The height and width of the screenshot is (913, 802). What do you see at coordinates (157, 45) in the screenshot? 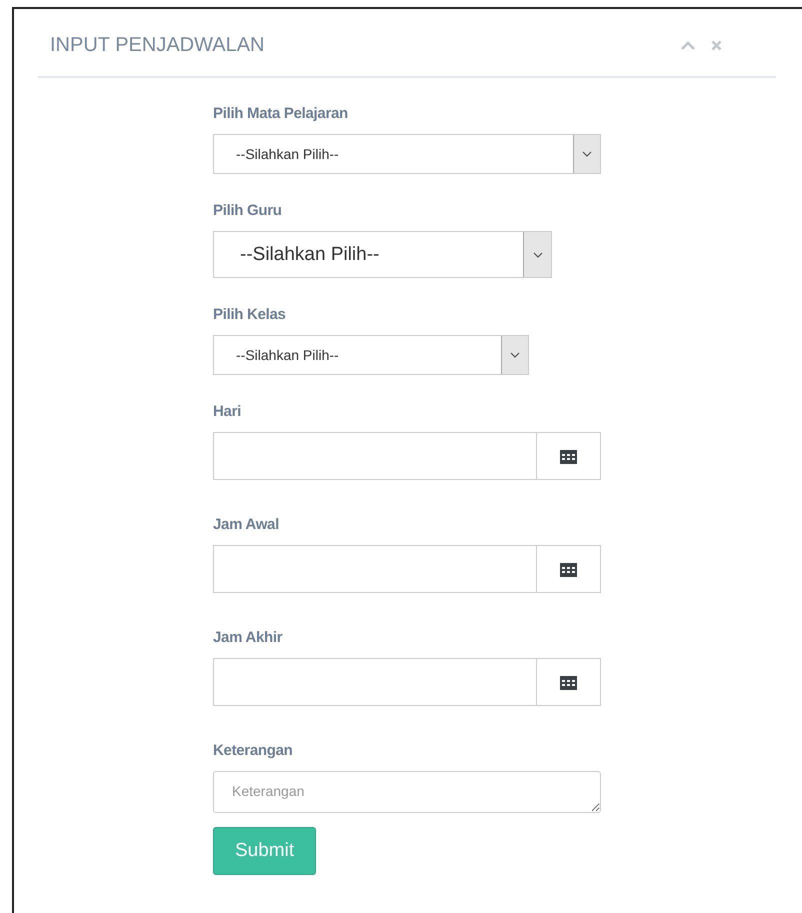
I see `panel-title: INPUT PENJADWALAN` at bounding box center [157, 45].